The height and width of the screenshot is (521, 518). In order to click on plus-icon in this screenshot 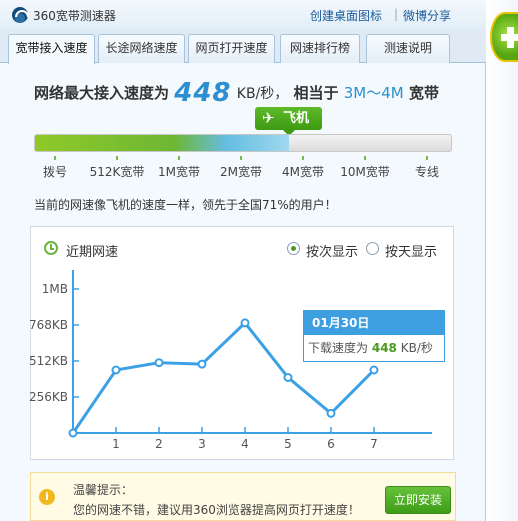, I will do `click(504, 37)`.